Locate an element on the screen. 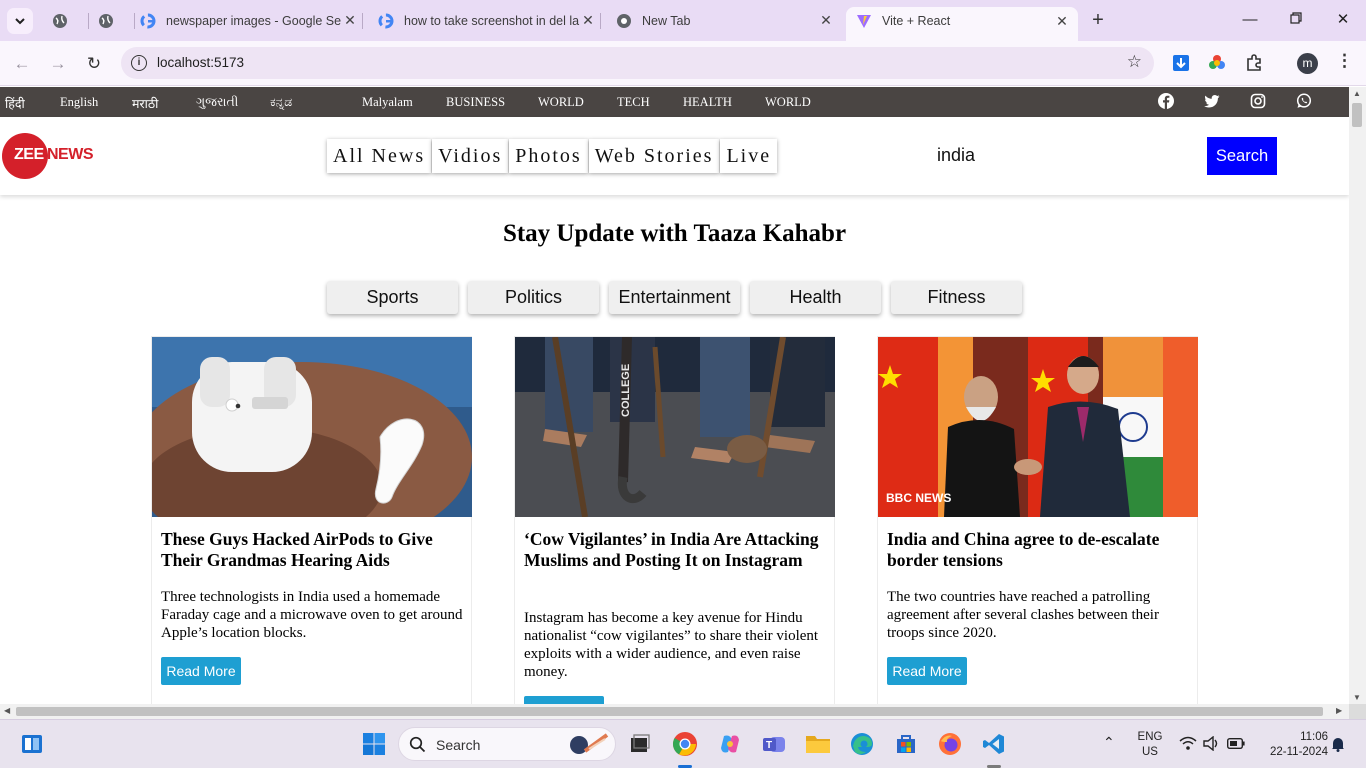 This screenshot has width=1366, height=768. browser-tab-active: Vite + React ✕ is located at coordinates (962, 24).